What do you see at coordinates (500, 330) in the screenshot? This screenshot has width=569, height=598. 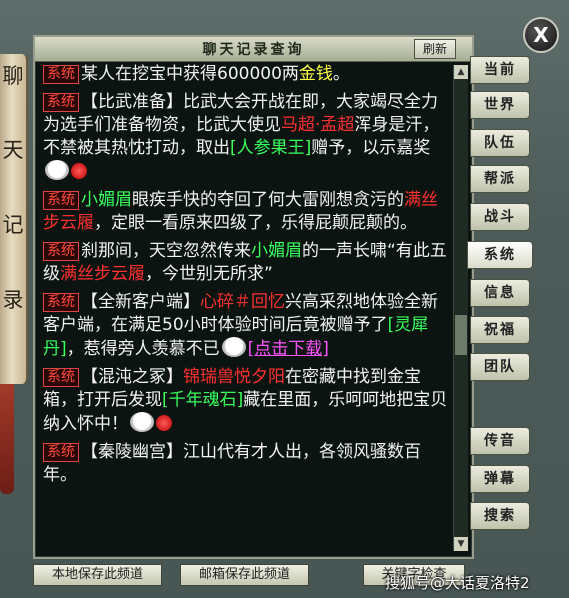 I see `tab-channel: 祝福` at bounding box center [500, 330].